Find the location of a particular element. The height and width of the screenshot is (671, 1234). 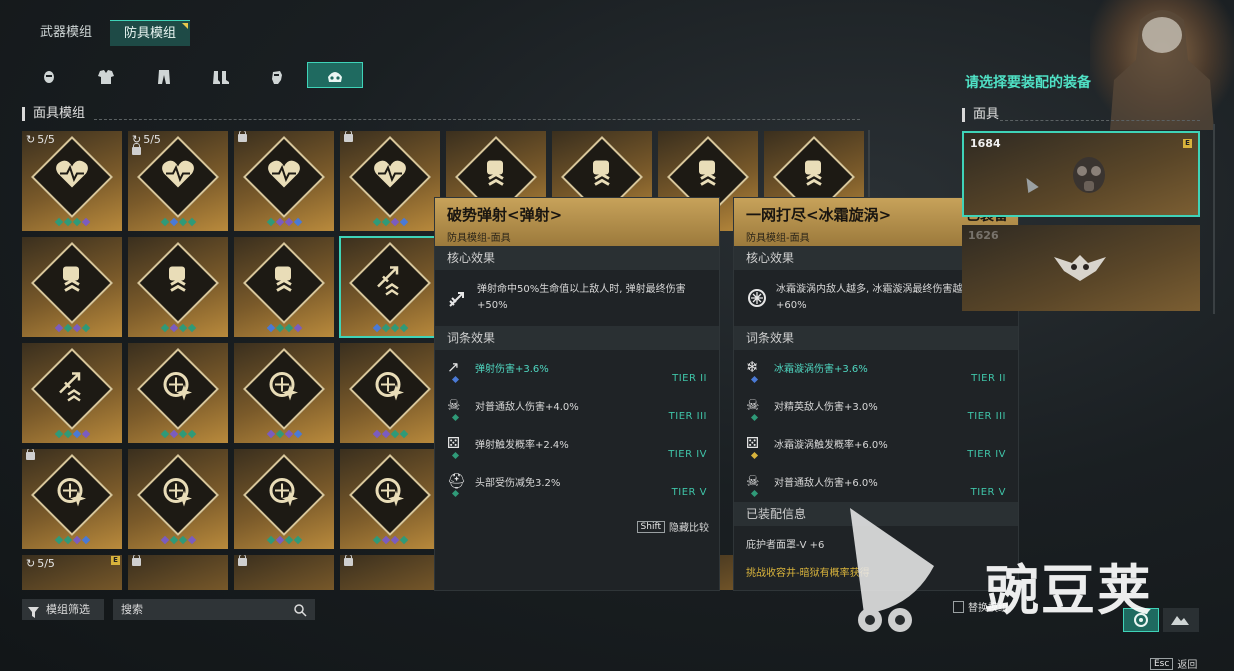

tab-armor-mods: 防具模组 is located at coordinates (150, 33).